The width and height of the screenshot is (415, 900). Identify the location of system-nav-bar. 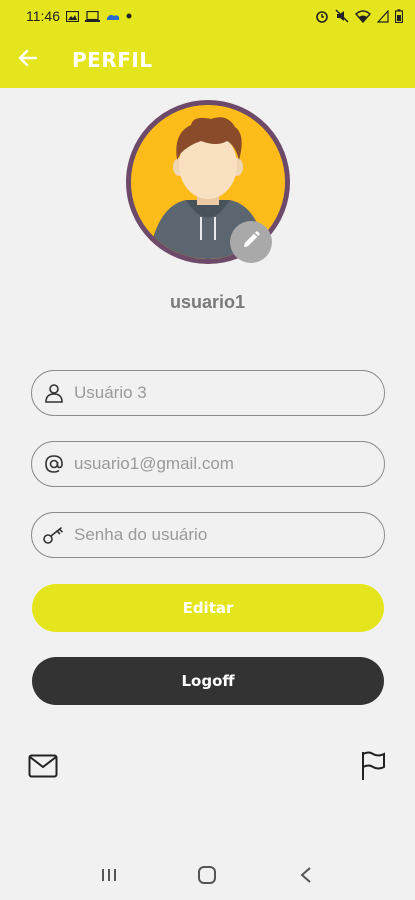
(207, 875).